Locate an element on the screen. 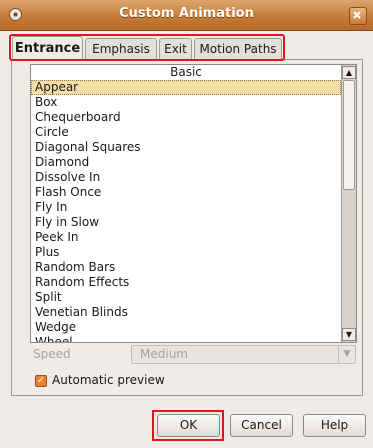 The height and width of the screenshot is (448, 373). list-item: Diamond is located at coordinates (186, 162).